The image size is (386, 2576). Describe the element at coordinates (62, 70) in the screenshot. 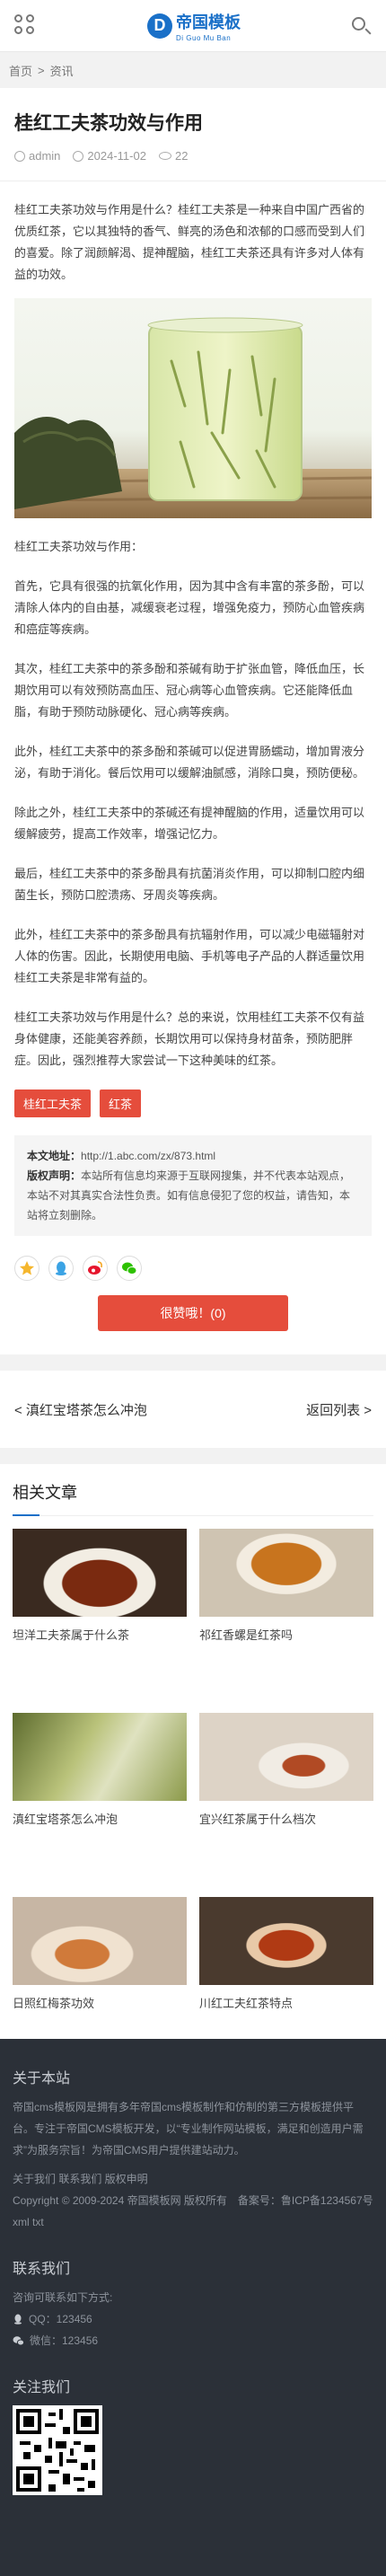

I see `breadcrumb-section: 资讯` at that location.